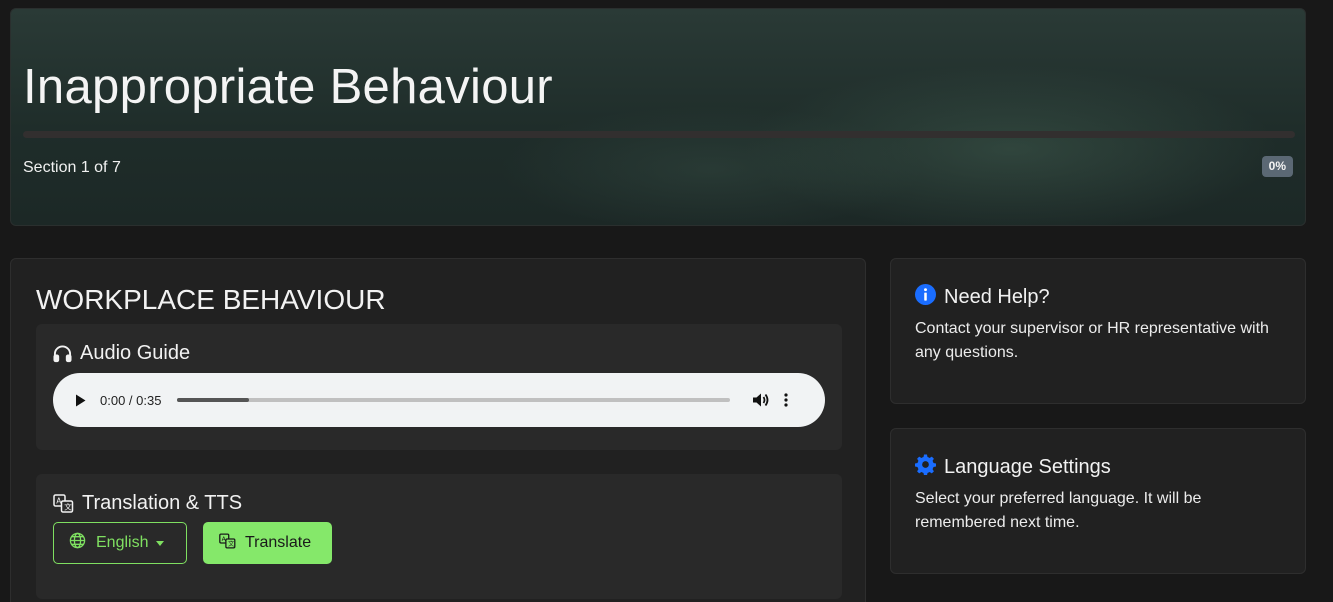  Describe the element at coordinates (288, 87) in the screenshot. I see `page-title: Inappropriate Behaviour` at that location.